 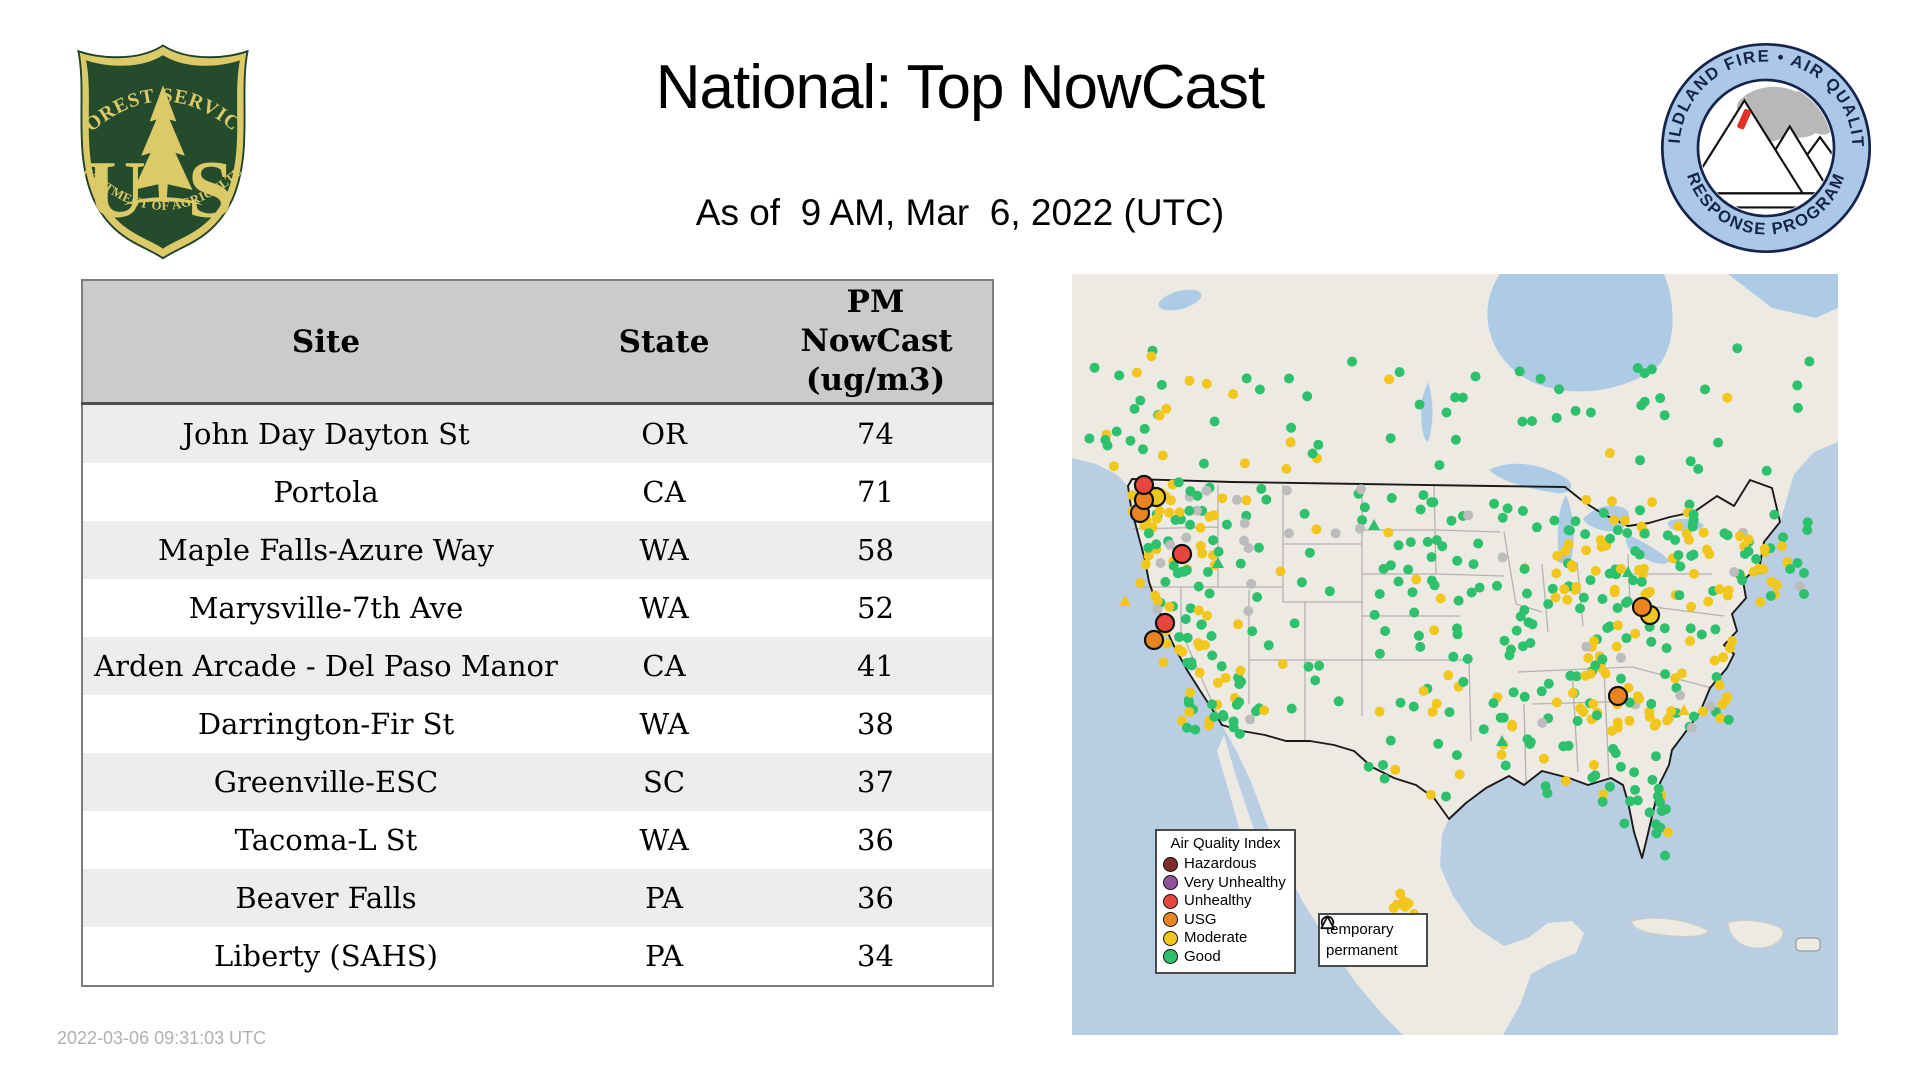 What do you see at coordinates (875, 840) in the screenshot?
I see `value-cell: 36` at bounding box center [875, 840].